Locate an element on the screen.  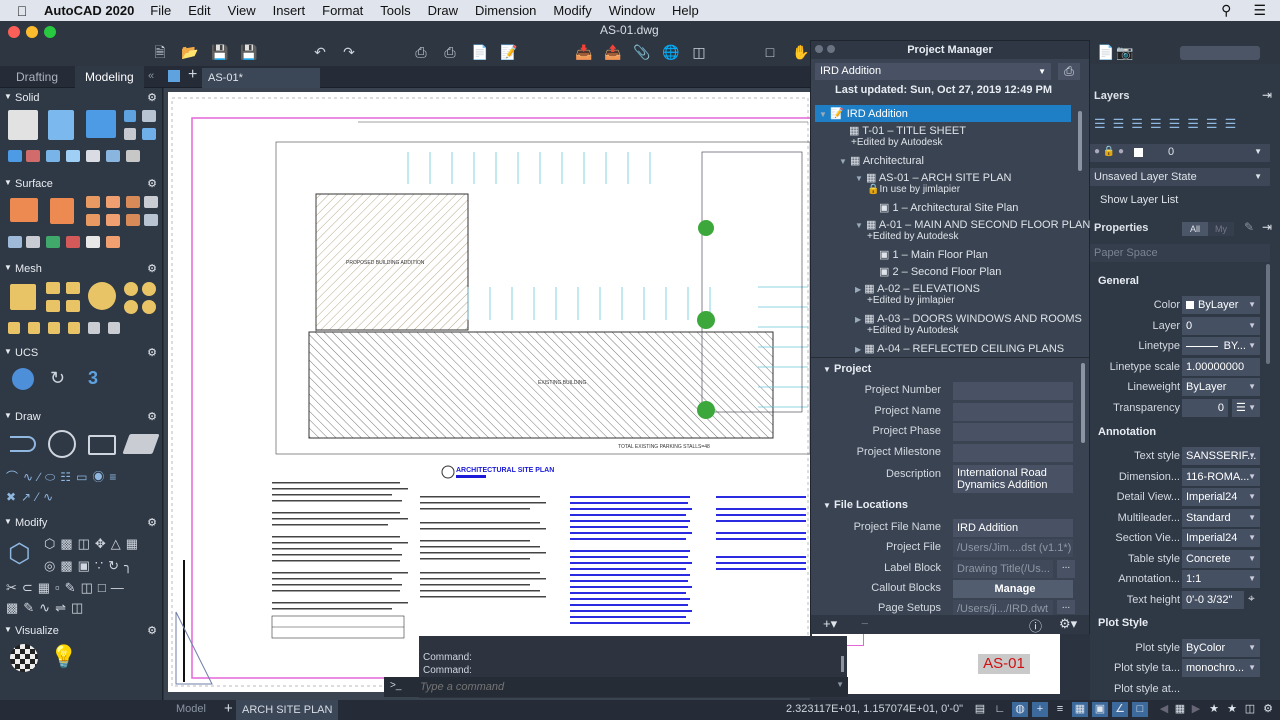
extend-surface-icon is located at coordinates (133, 202).